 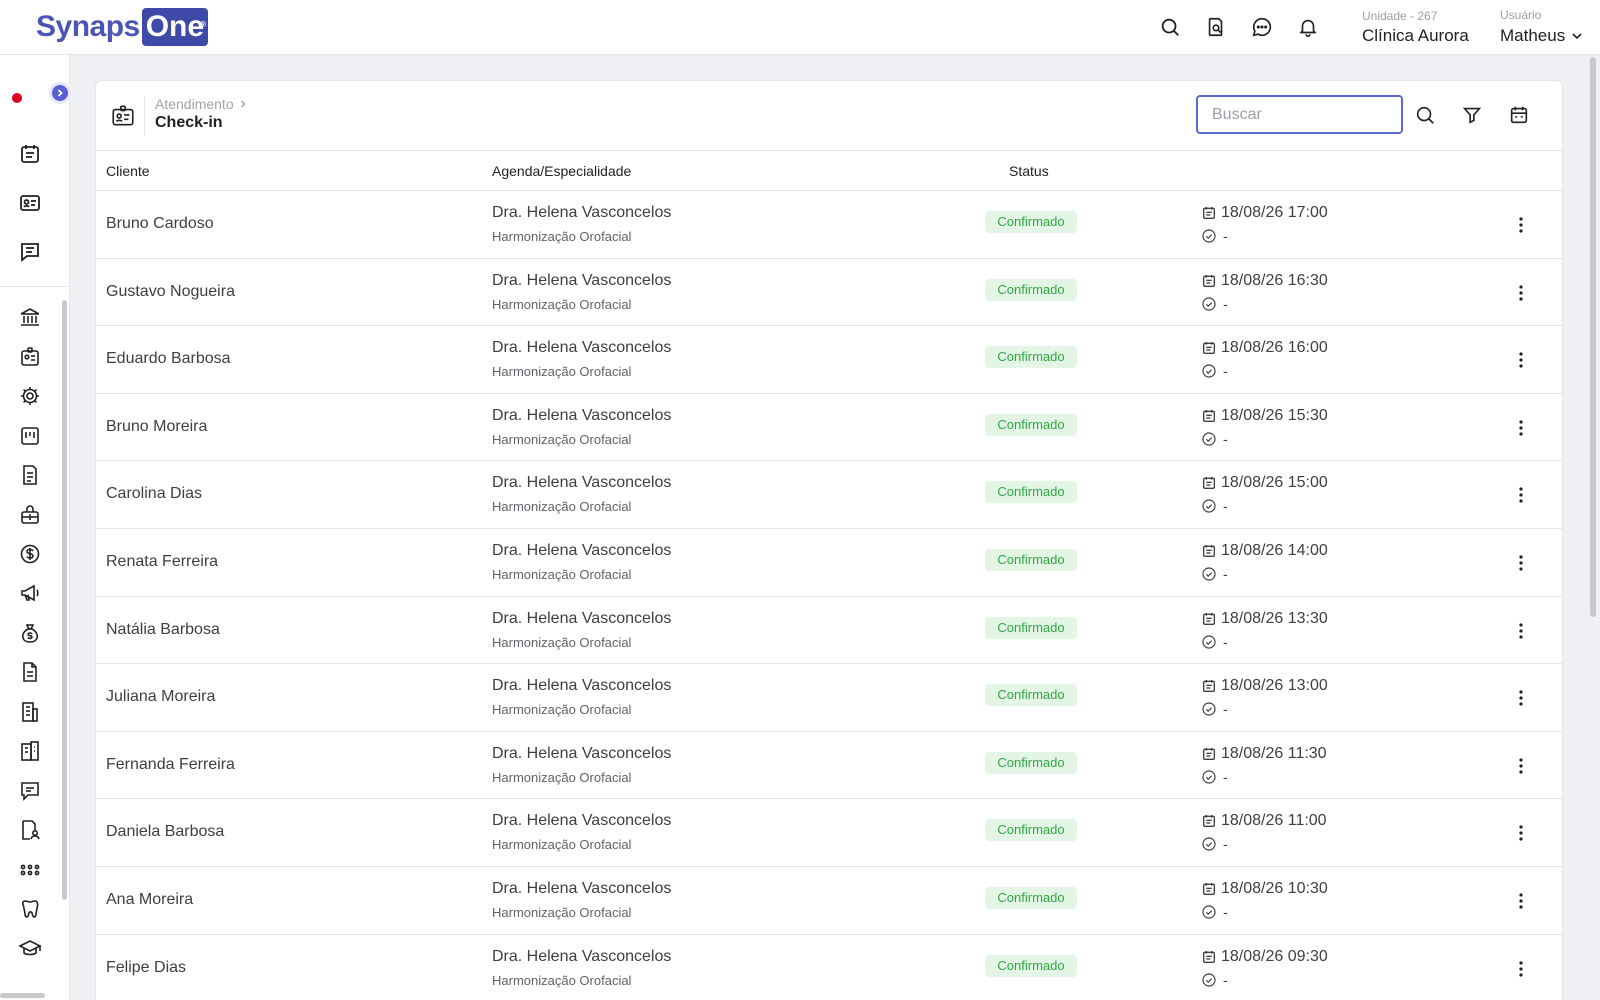 I want to click on sidebar-scrollbar, so click(x=64, y=600).